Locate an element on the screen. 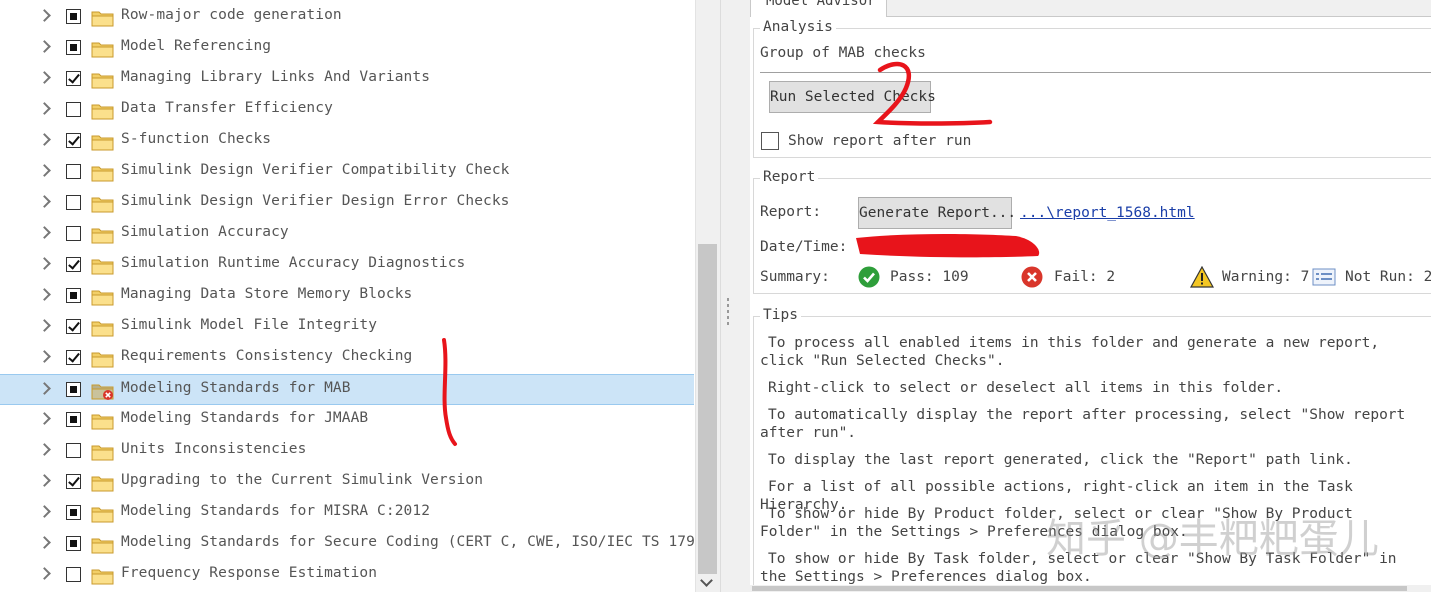 The height and width of the screenshot is (592, 1431). tab-model-advisor: Model Advisor is located at coordinates (818, 8).